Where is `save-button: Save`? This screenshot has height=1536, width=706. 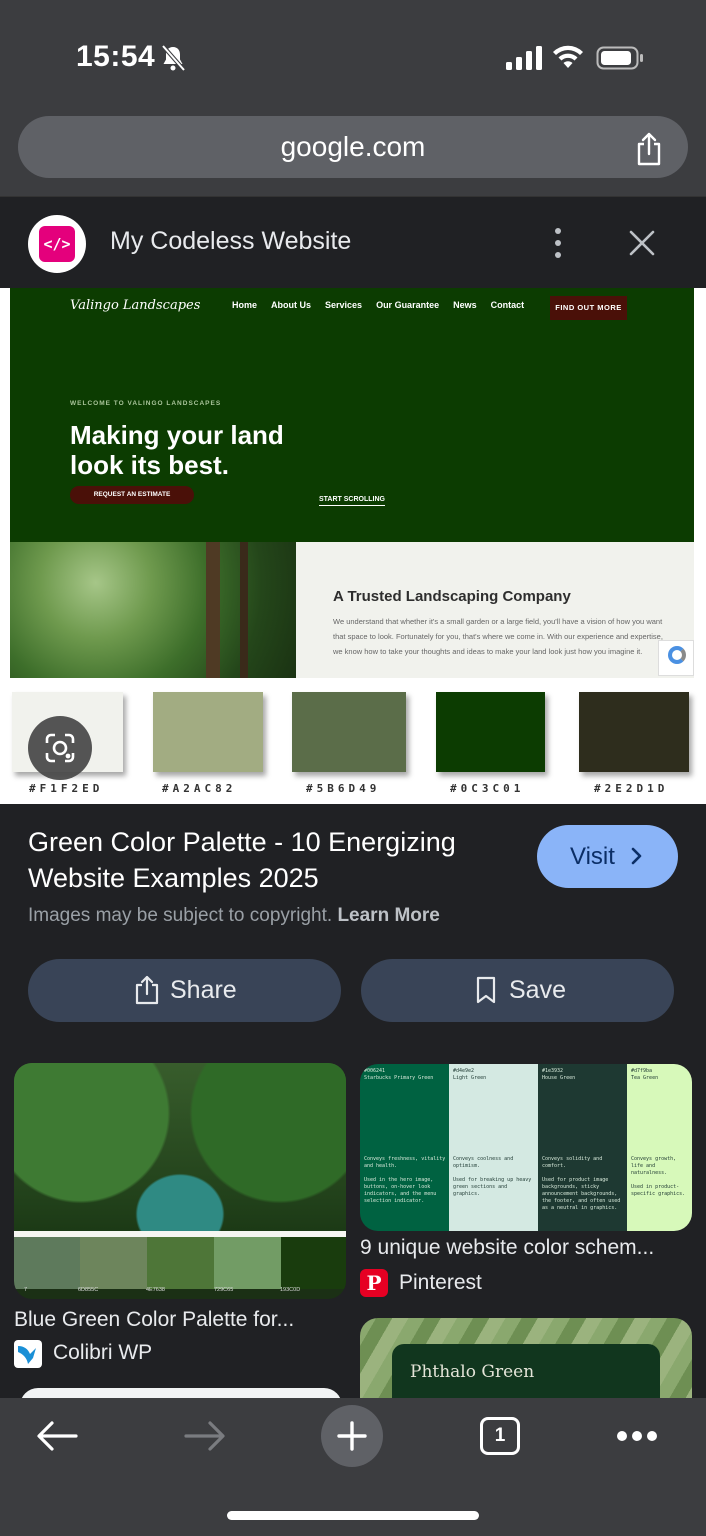 save-button: Save is located at coordinates (517, 990).